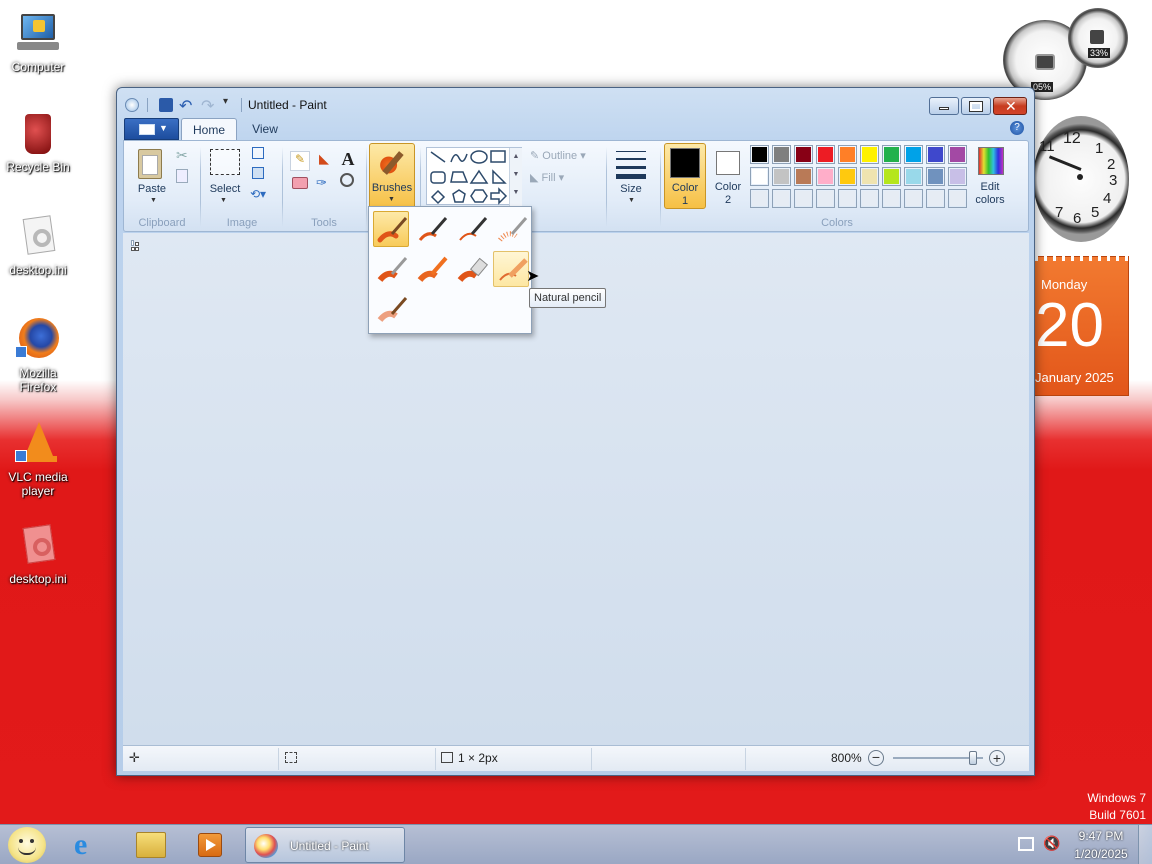 The image size is (1152, 864). I want to click on magnifier-icon, so click(347, 180).